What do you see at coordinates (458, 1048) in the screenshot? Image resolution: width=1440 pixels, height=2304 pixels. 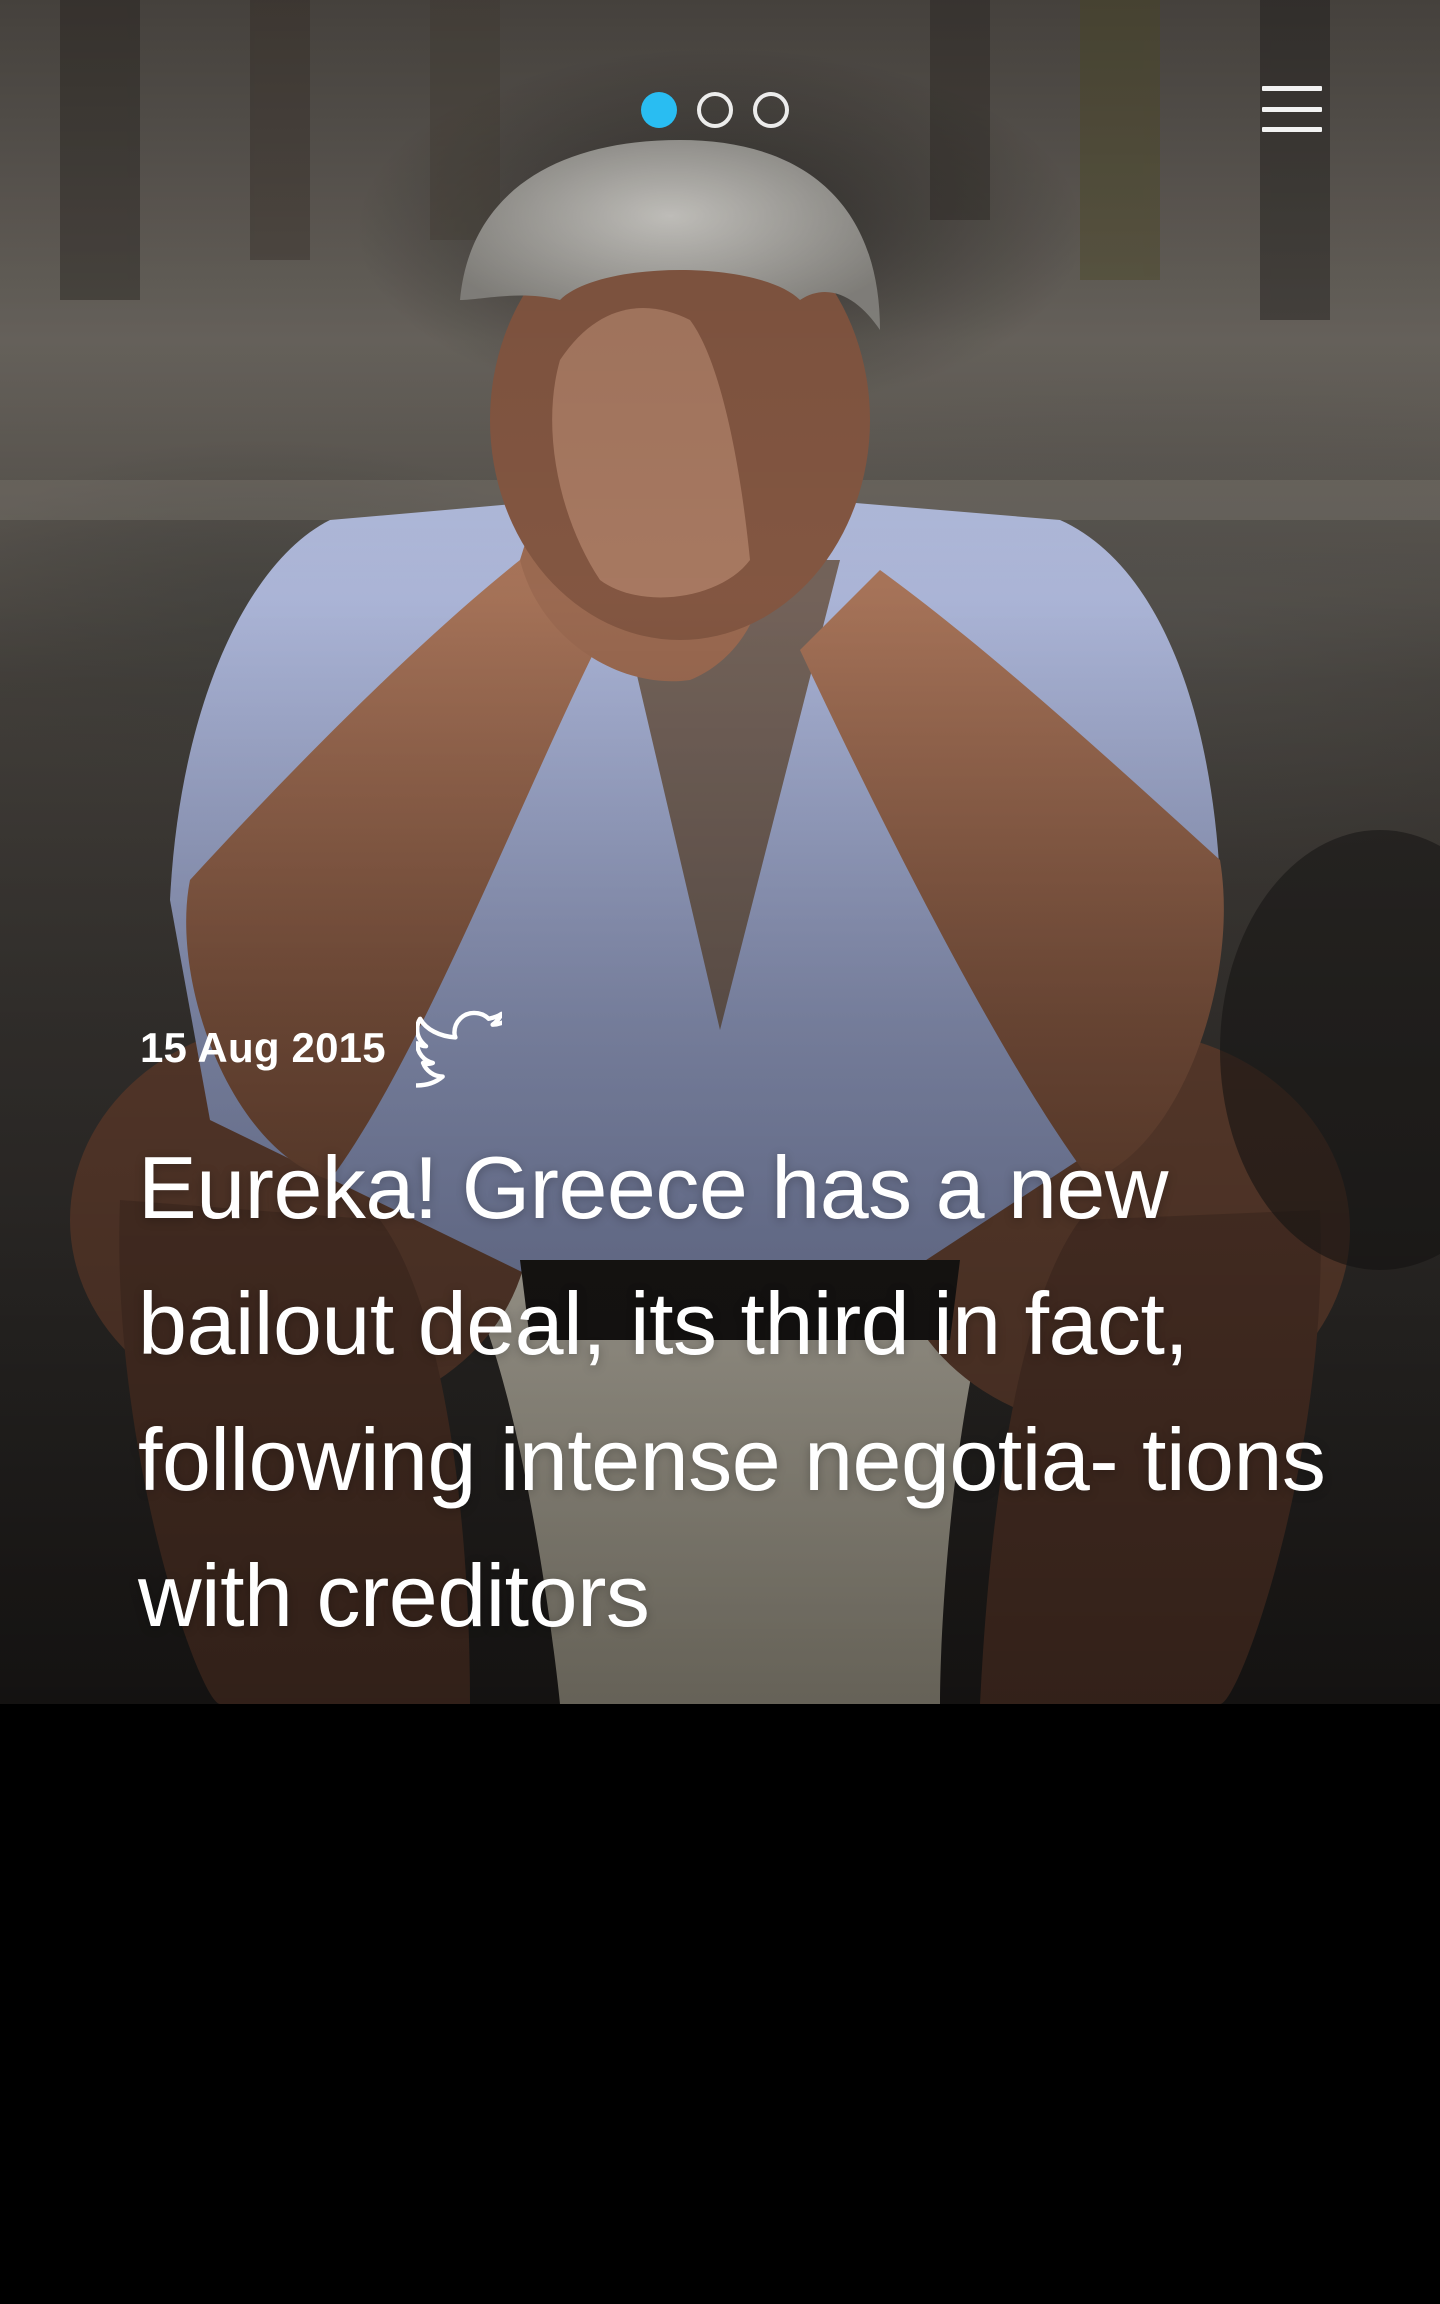 I see `twitter-icon` at bounding box center [458, 1048].